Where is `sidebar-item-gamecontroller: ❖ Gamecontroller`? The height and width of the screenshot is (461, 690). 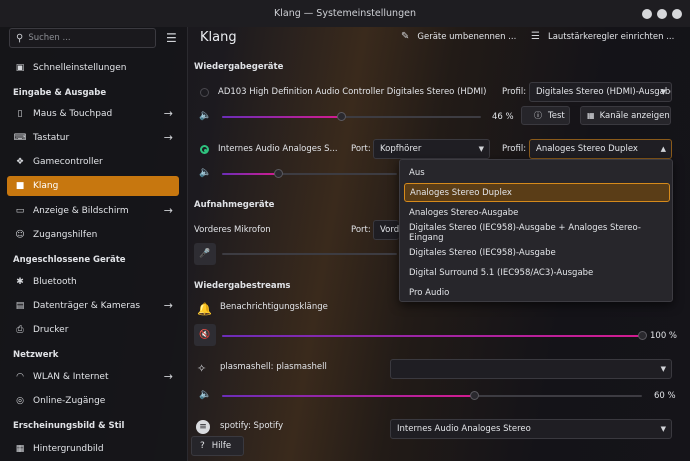
sidebar-item-gamecontroller: ❖ Gamecontroller is located at coordinates (93, 162).